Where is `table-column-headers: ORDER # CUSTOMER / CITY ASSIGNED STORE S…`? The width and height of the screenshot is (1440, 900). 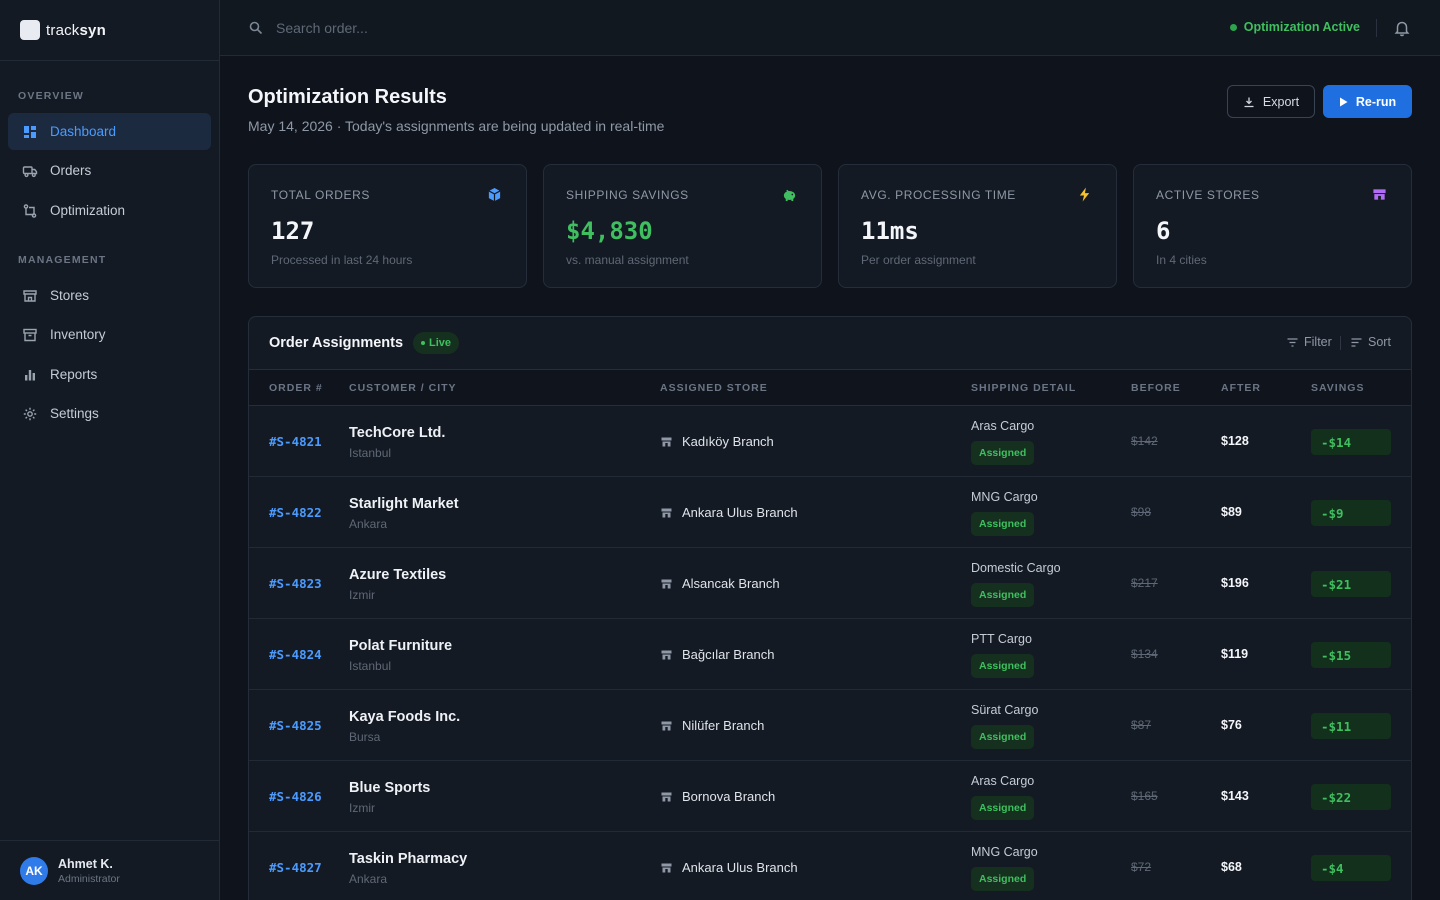 table-column-headers: ORDER # CUSTOMER / CITY ASSIGNED STORE S… is located at coordinates (830, 388).